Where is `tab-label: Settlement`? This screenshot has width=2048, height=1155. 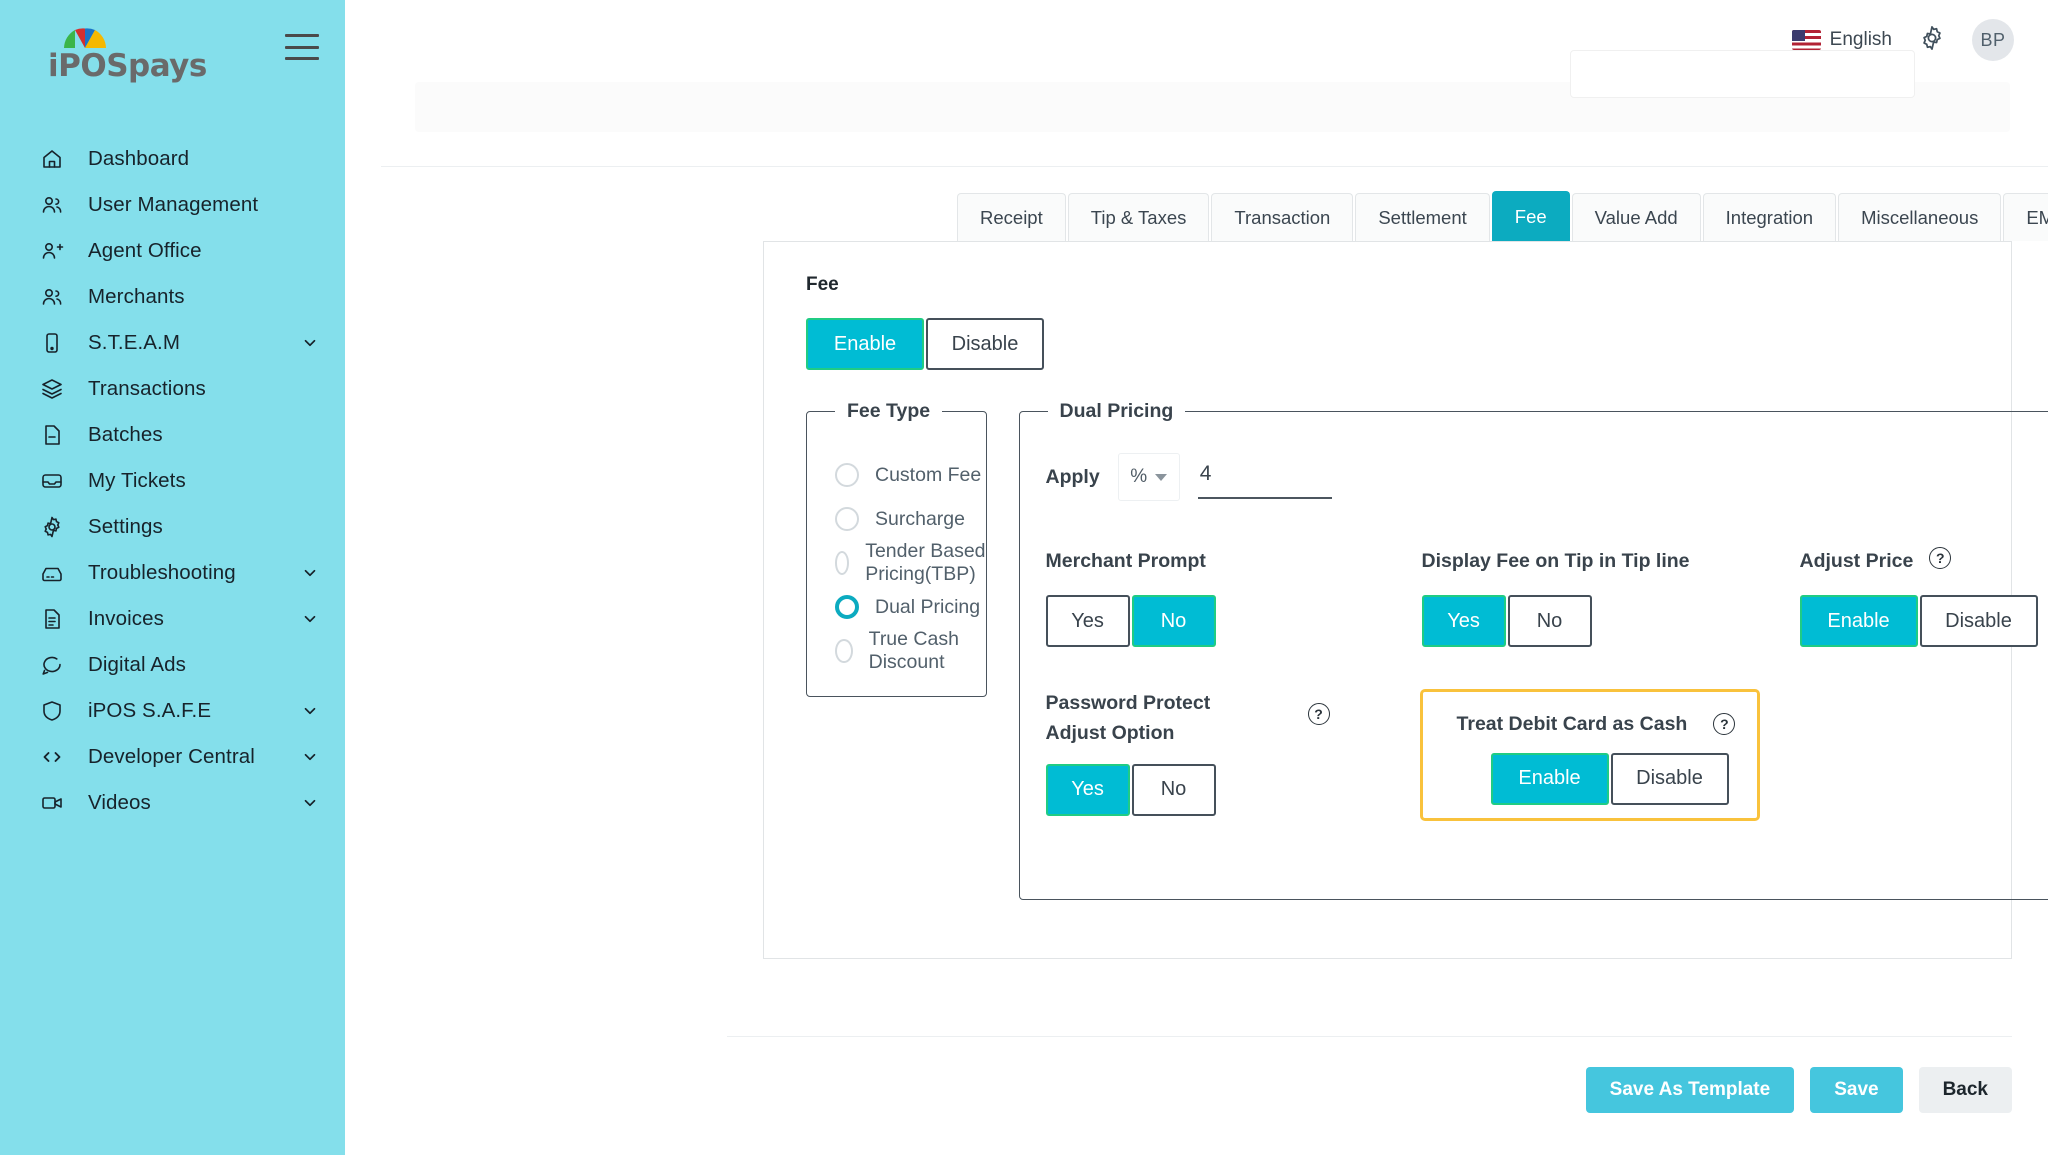 tab-label: Settlement is located at coordinates (1422, 217).